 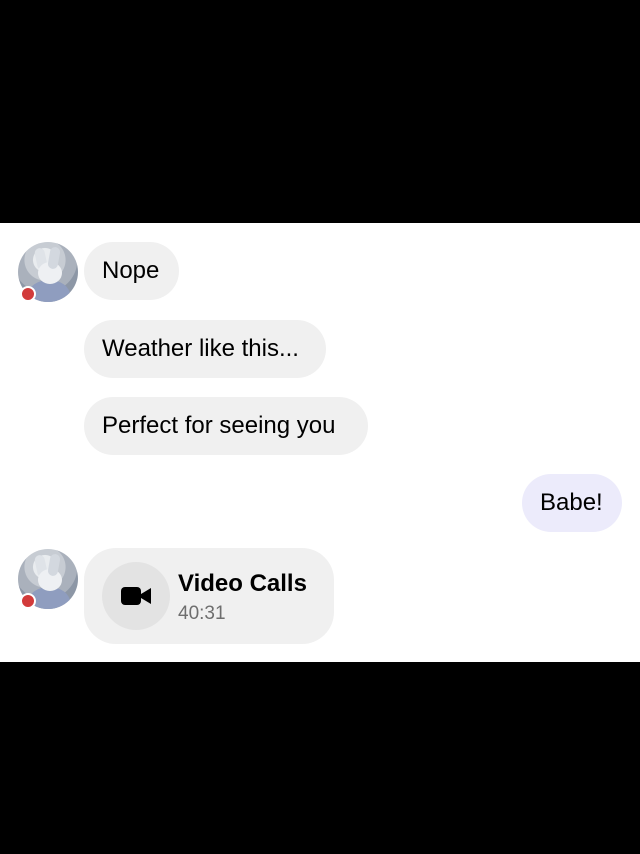 What do you see at coordinates (572, 503) in the screenshot?
I see `message-bubble-outgoing: Babe!` at bounding box center [572, 503].